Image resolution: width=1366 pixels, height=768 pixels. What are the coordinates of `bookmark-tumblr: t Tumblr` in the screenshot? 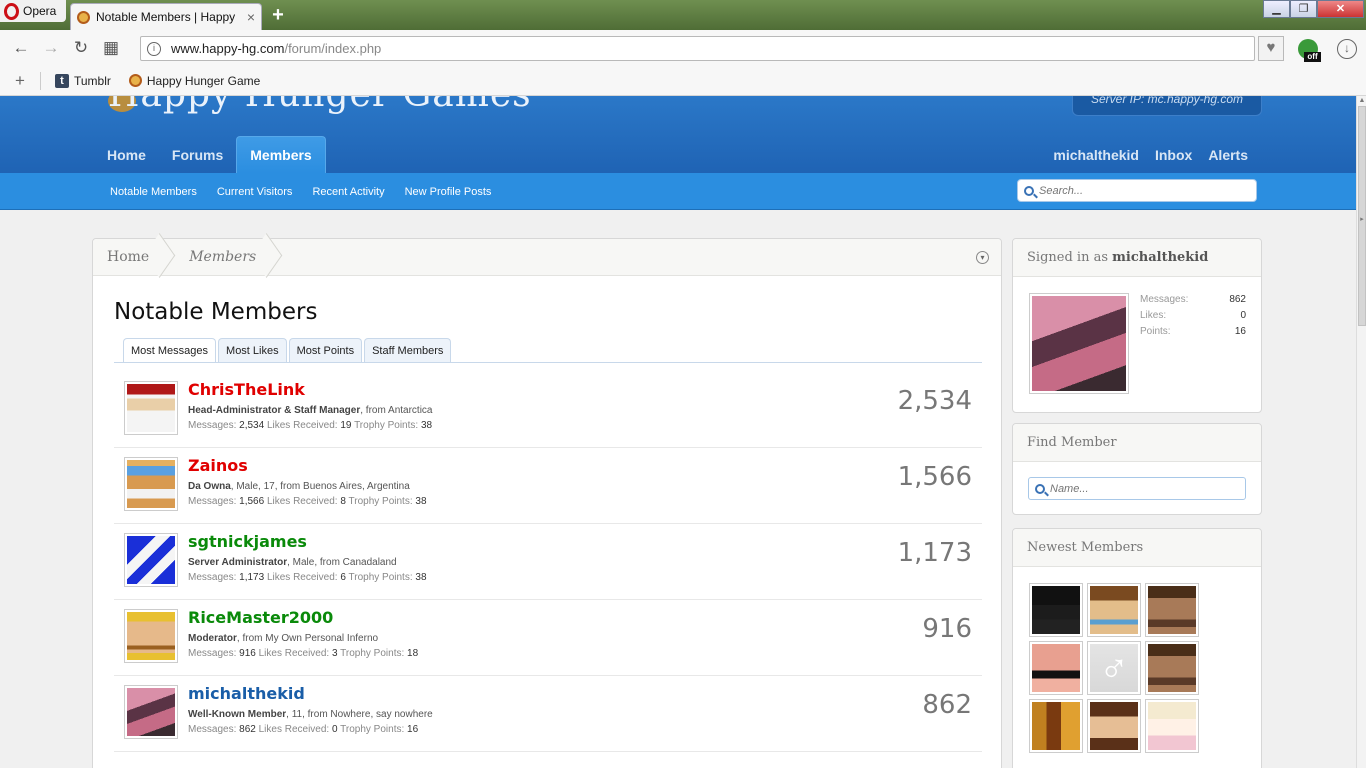 It's located at (83, 80).